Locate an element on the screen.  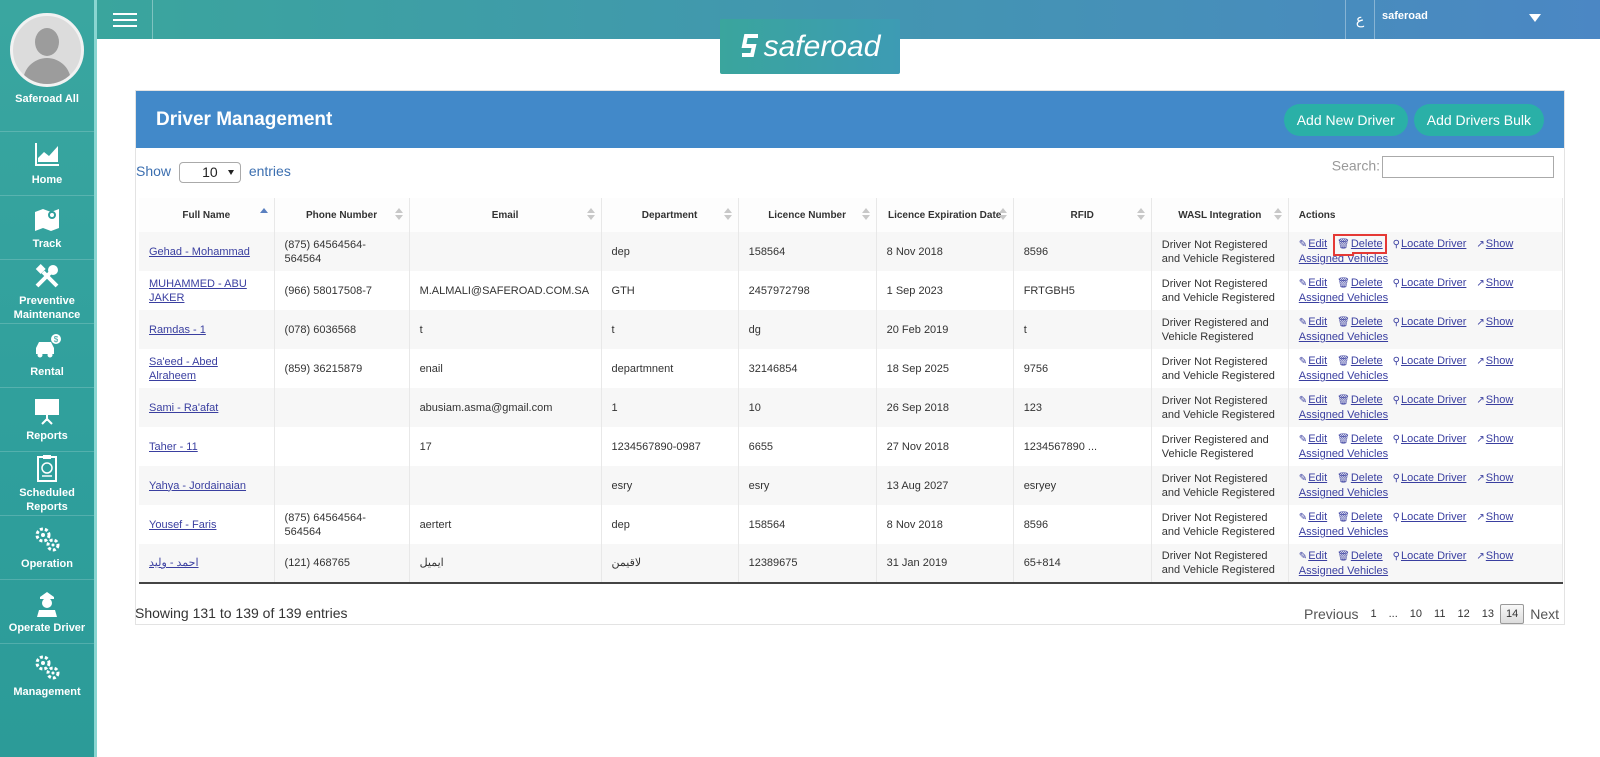
map-icon is located at coordinates (47, 220).